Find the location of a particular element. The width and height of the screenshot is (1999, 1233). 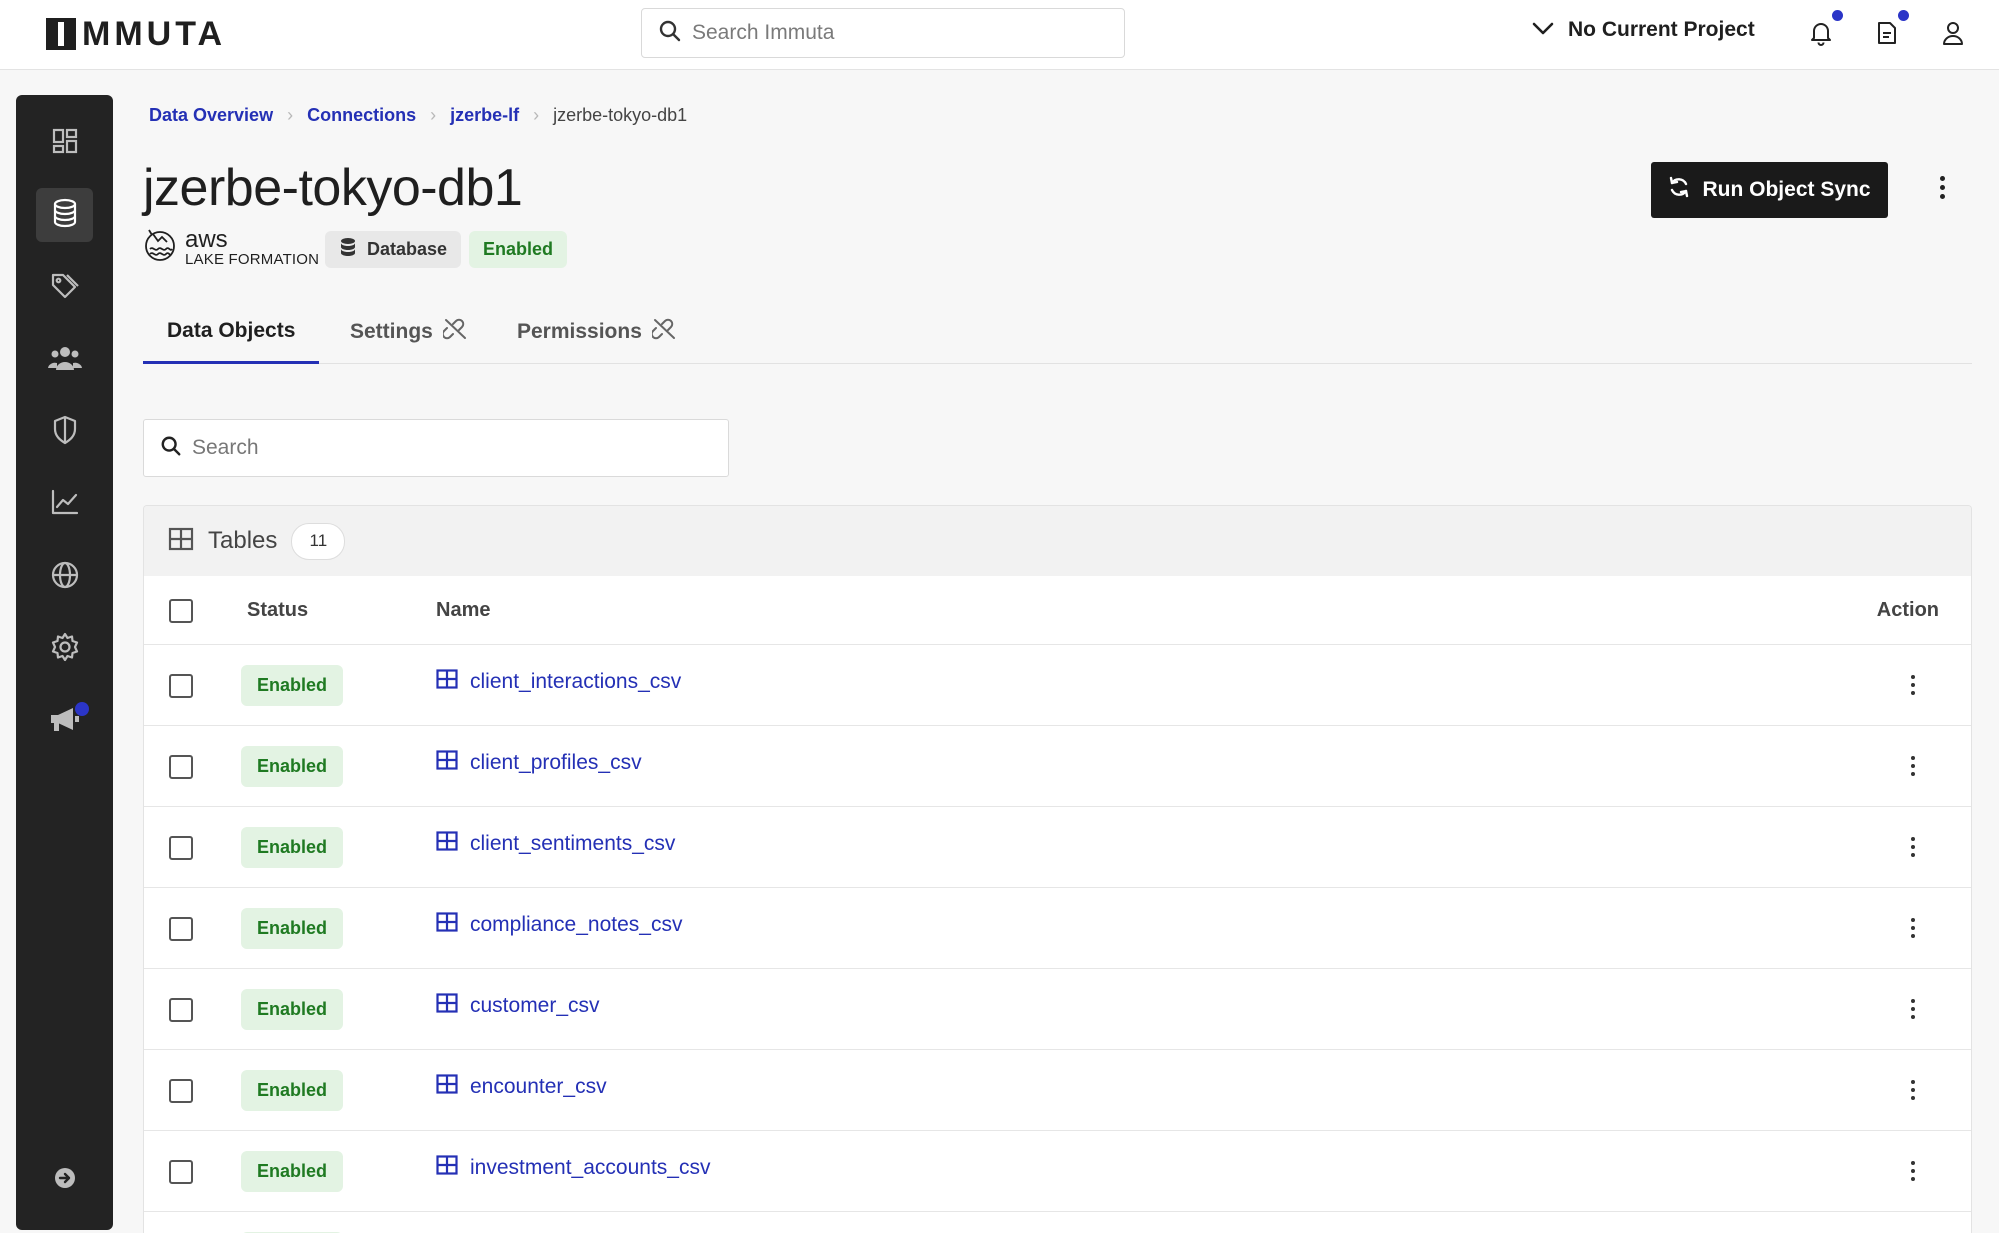

table-header-row: Status Name Action is located at coordinates (1057, 610).